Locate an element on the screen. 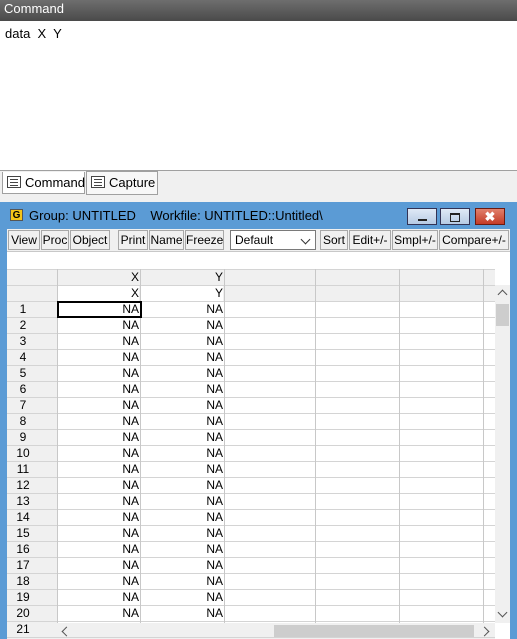 This screenshot has height=639, width=517. sort-button: Sort is located at coordinates (334, 240).